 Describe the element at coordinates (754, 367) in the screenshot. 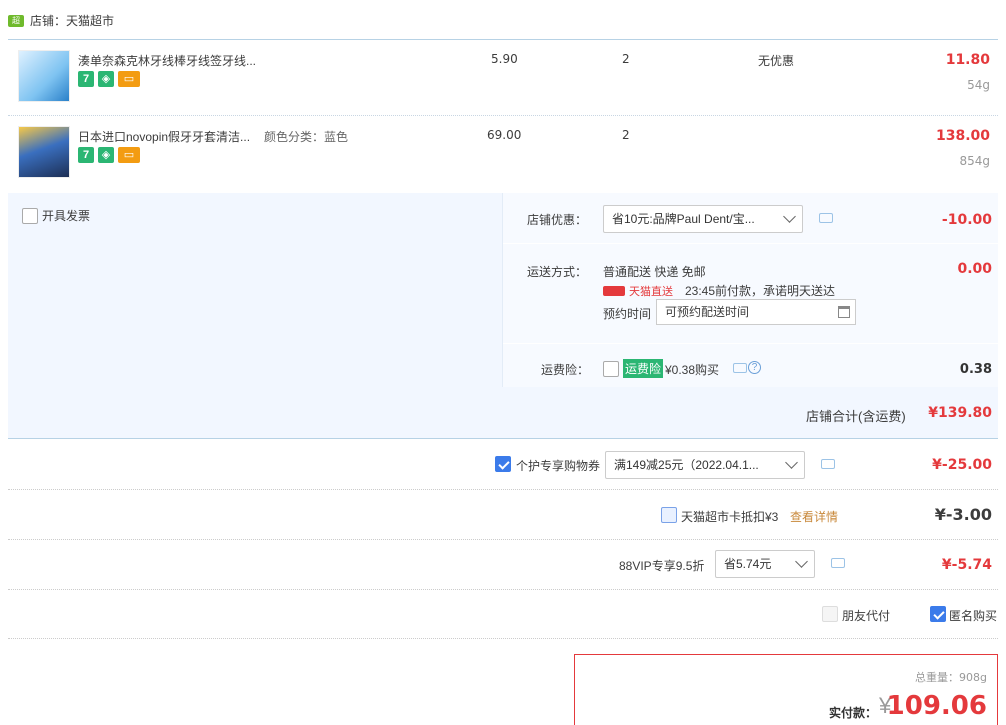

I see `help-icon: ?` at that location.